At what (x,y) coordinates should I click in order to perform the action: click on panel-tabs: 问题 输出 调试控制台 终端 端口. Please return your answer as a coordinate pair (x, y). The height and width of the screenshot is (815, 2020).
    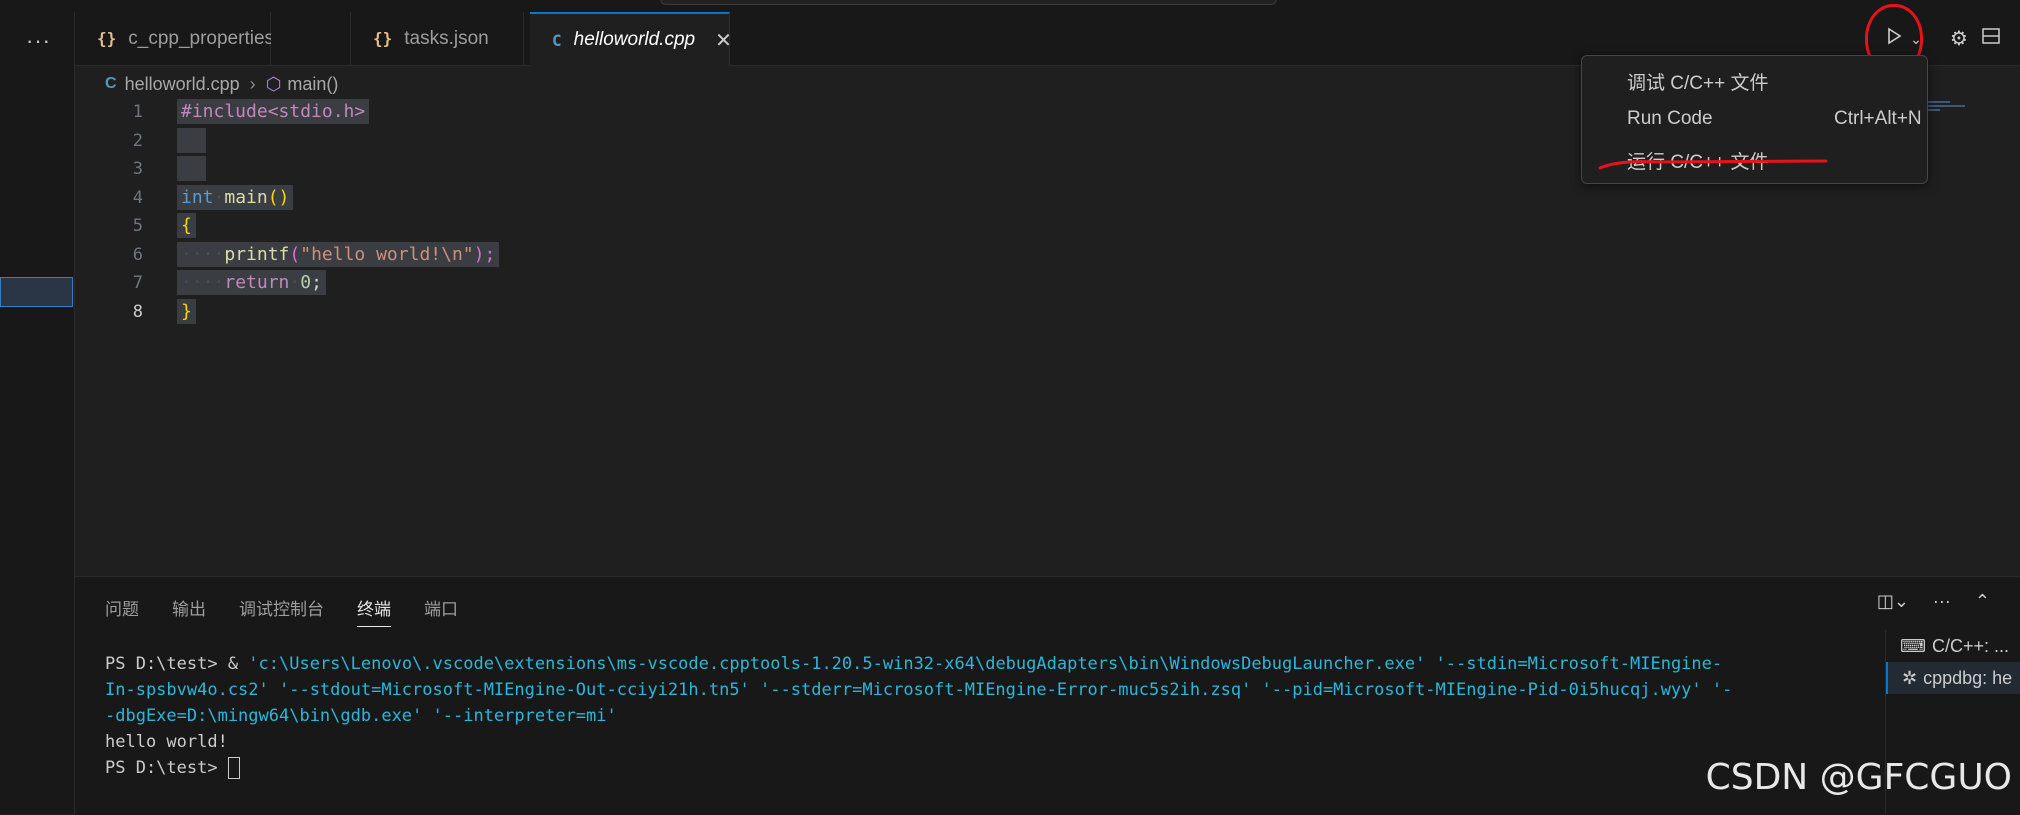
    Looking at the image, I should click on (298, 611).